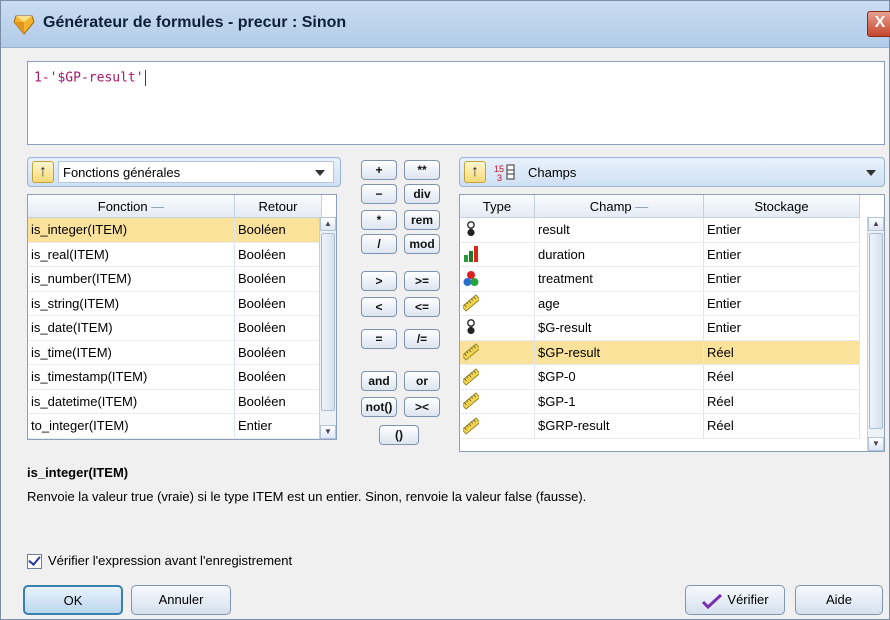 The width and height of the screenshot is (890, 620). Describe the element at coordinates (839, 600) in the screenshot. I see `help-button: Aide` at that location.